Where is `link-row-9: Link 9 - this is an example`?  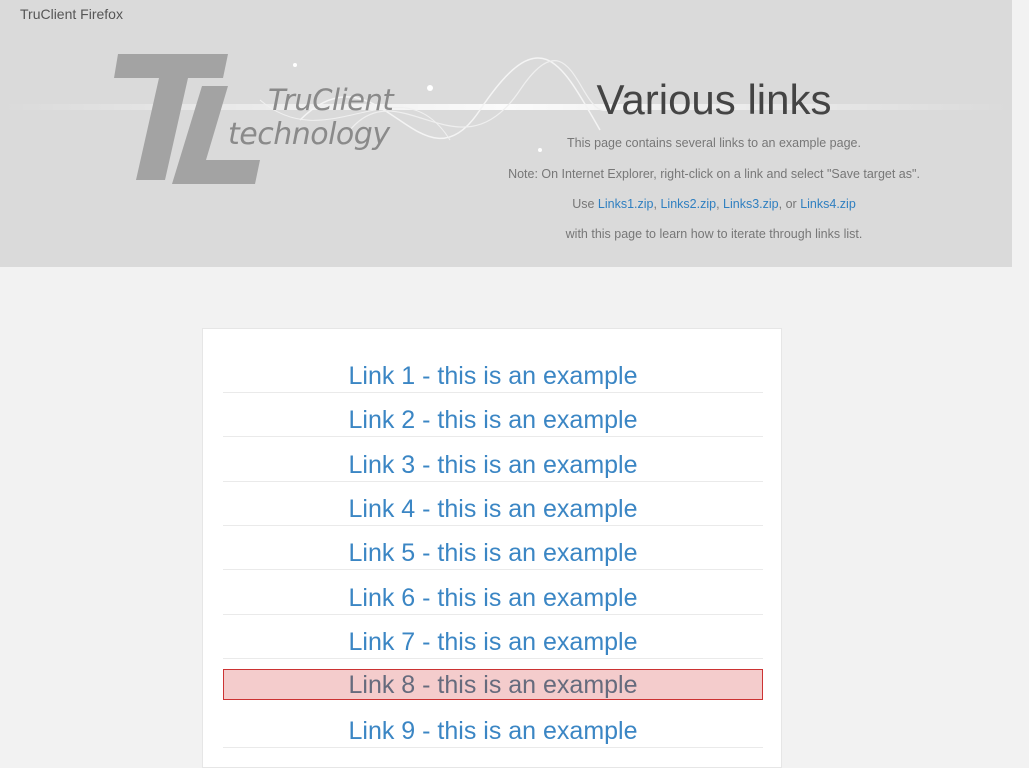
link-row-9: Link 9 - this is an example is located at coordinates (493, 726).